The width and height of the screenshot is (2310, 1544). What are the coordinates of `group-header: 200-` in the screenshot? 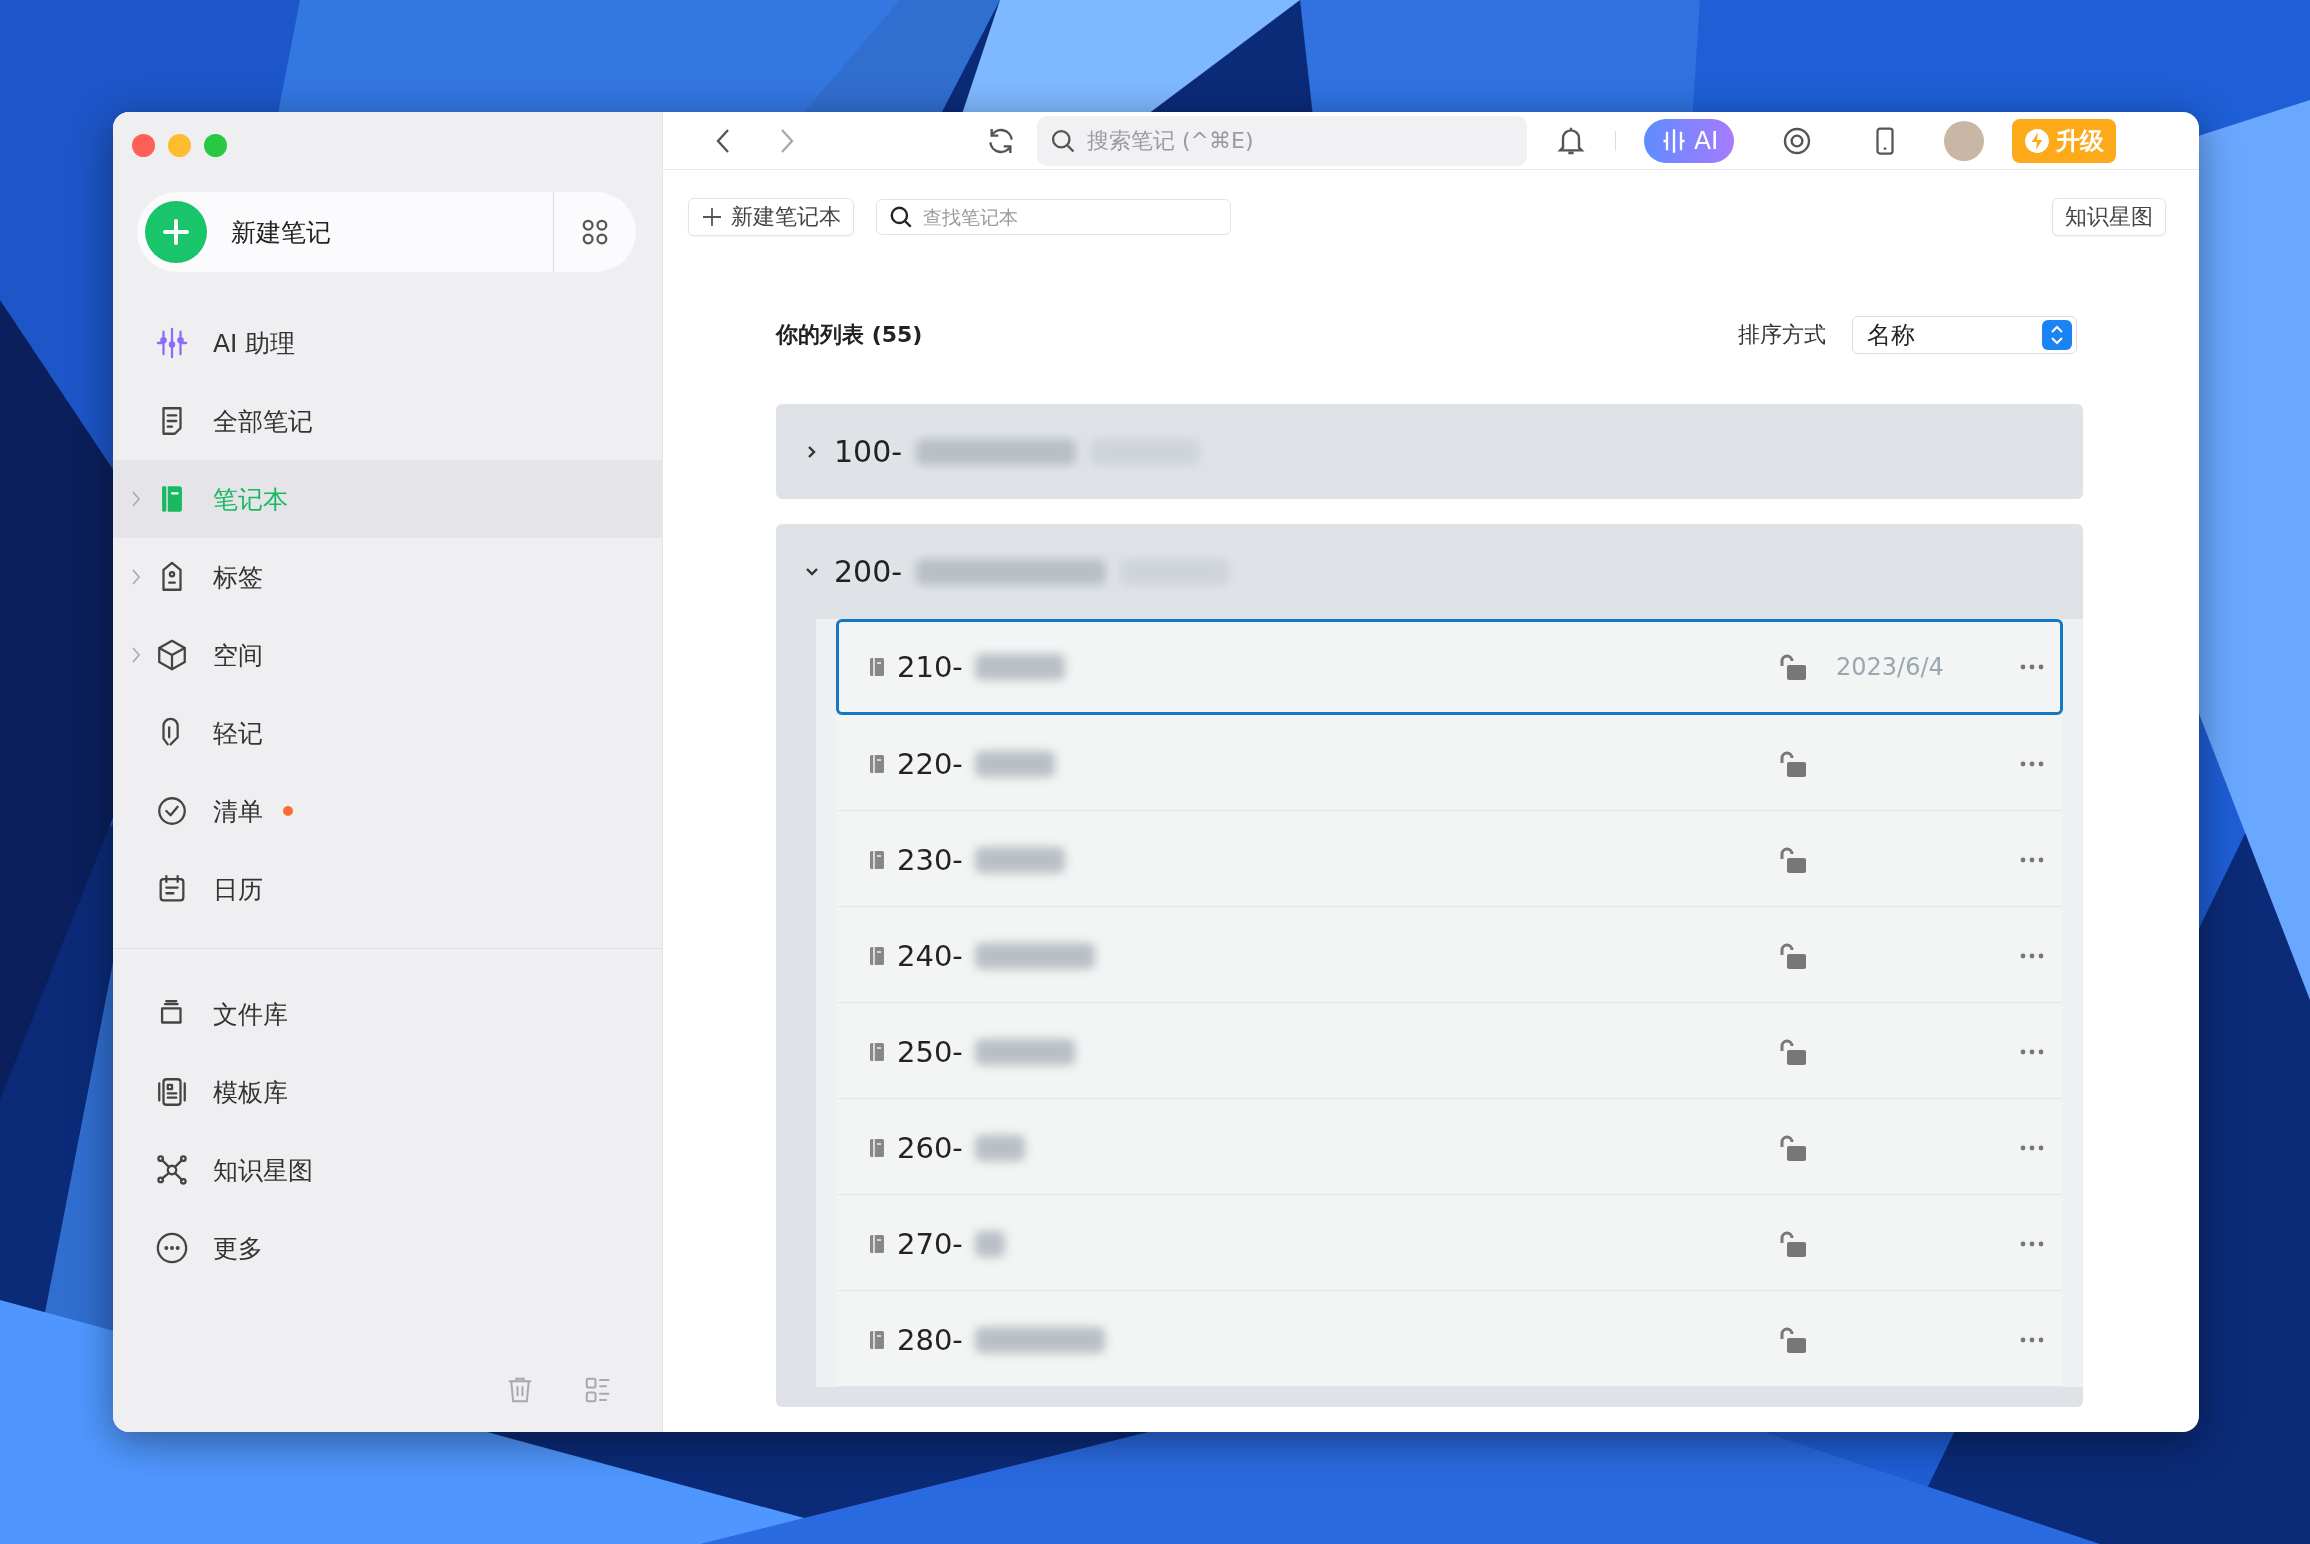 It's located at (1429, 571).